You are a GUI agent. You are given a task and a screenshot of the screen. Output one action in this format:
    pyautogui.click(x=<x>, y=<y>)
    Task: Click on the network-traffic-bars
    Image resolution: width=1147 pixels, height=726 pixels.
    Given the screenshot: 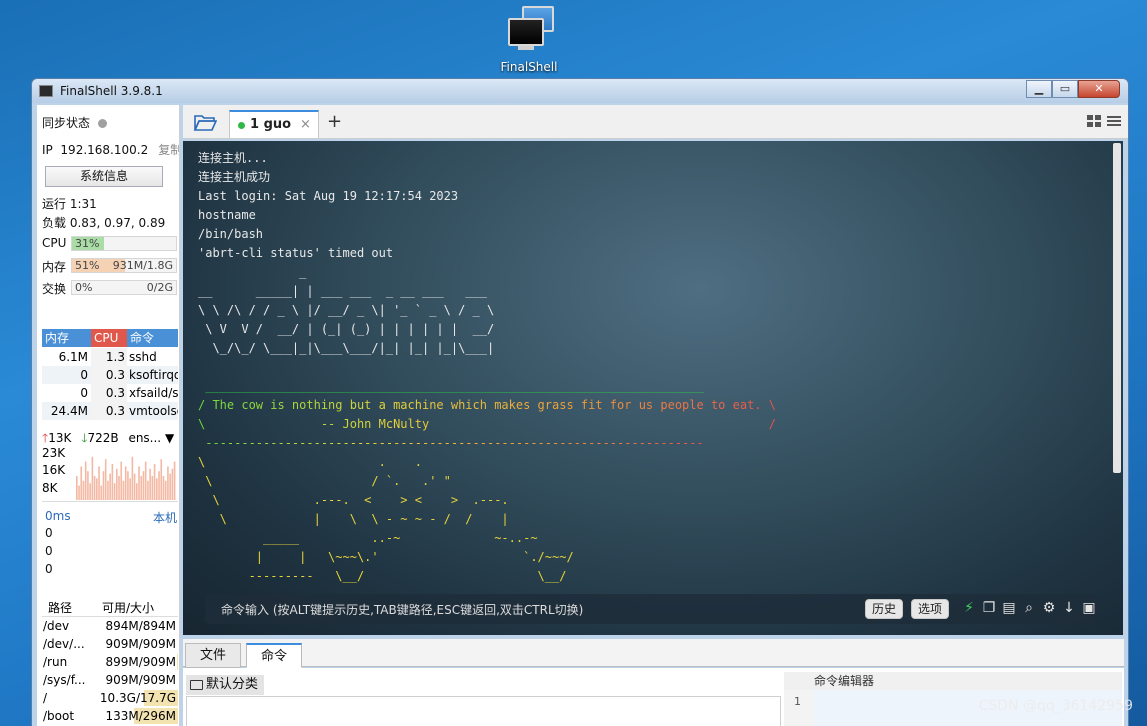 What is the action you would take?
    pyautogui.click(x=126, y=478)
    